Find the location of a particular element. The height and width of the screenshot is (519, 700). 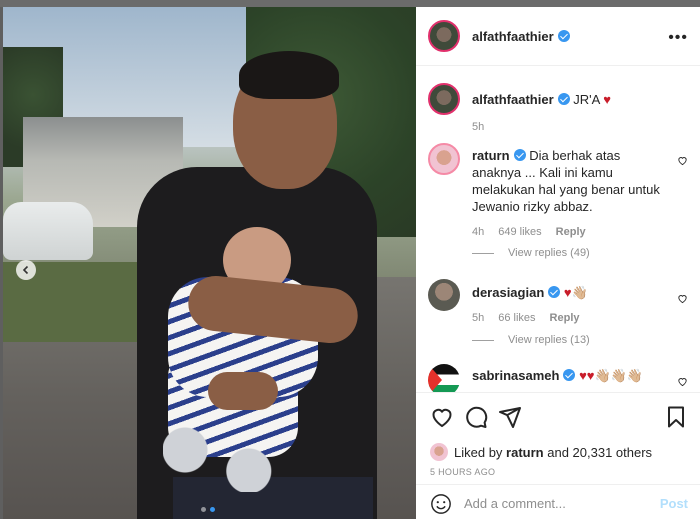

caption-username: alfathfaathier is located at coordinates (513, 99).